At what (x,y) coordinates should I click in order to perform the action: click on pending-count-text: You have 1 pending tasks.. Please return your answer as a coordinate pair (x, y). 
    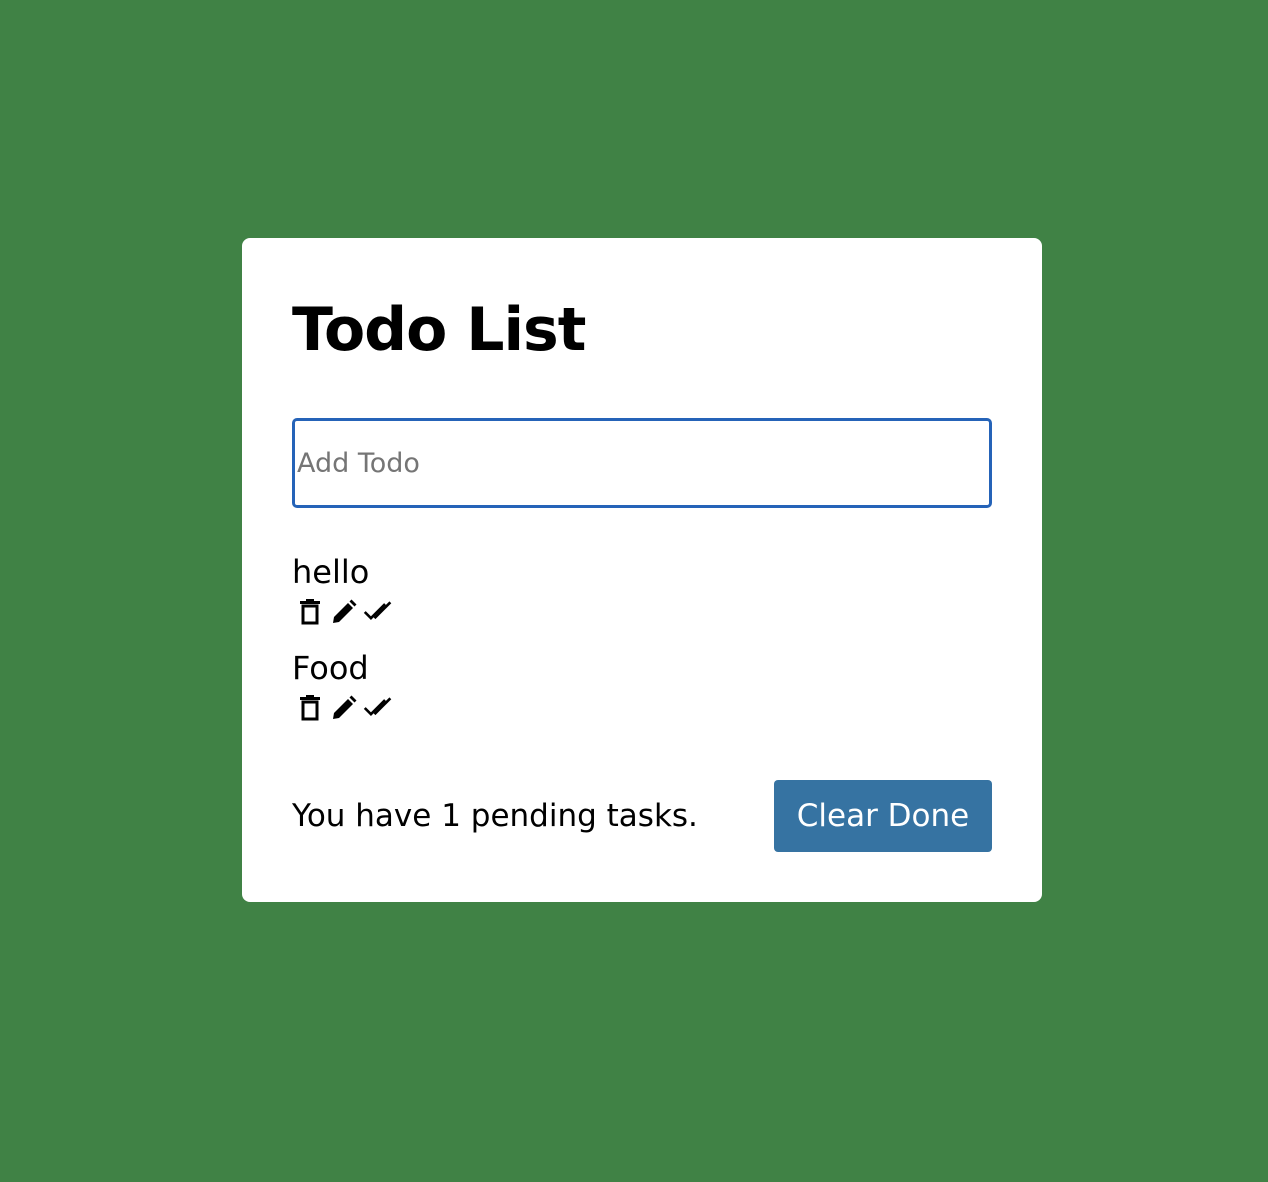
    Looking at the image, I should click on (495, 816).